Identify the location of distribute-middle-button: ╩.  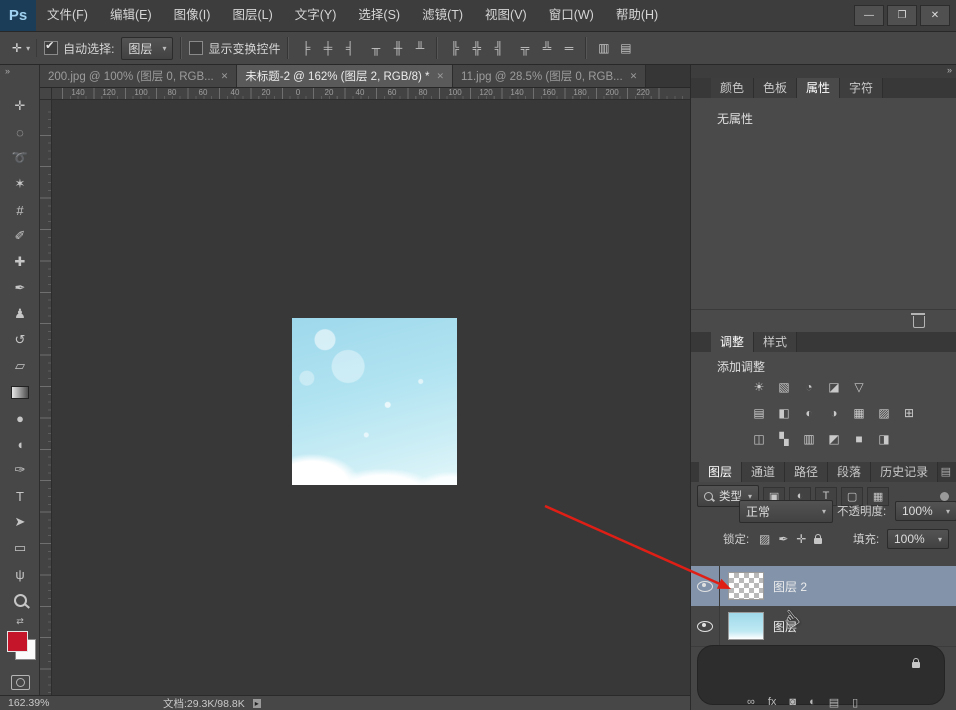
(546, 48).